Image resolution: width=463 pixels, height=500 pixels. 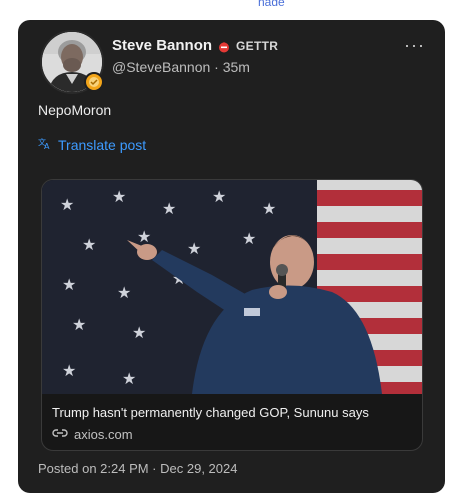 What do you see at coordinates (414, 45) in the screenshot?
I see `more-icon: ···` at bounding box center [414, 45].